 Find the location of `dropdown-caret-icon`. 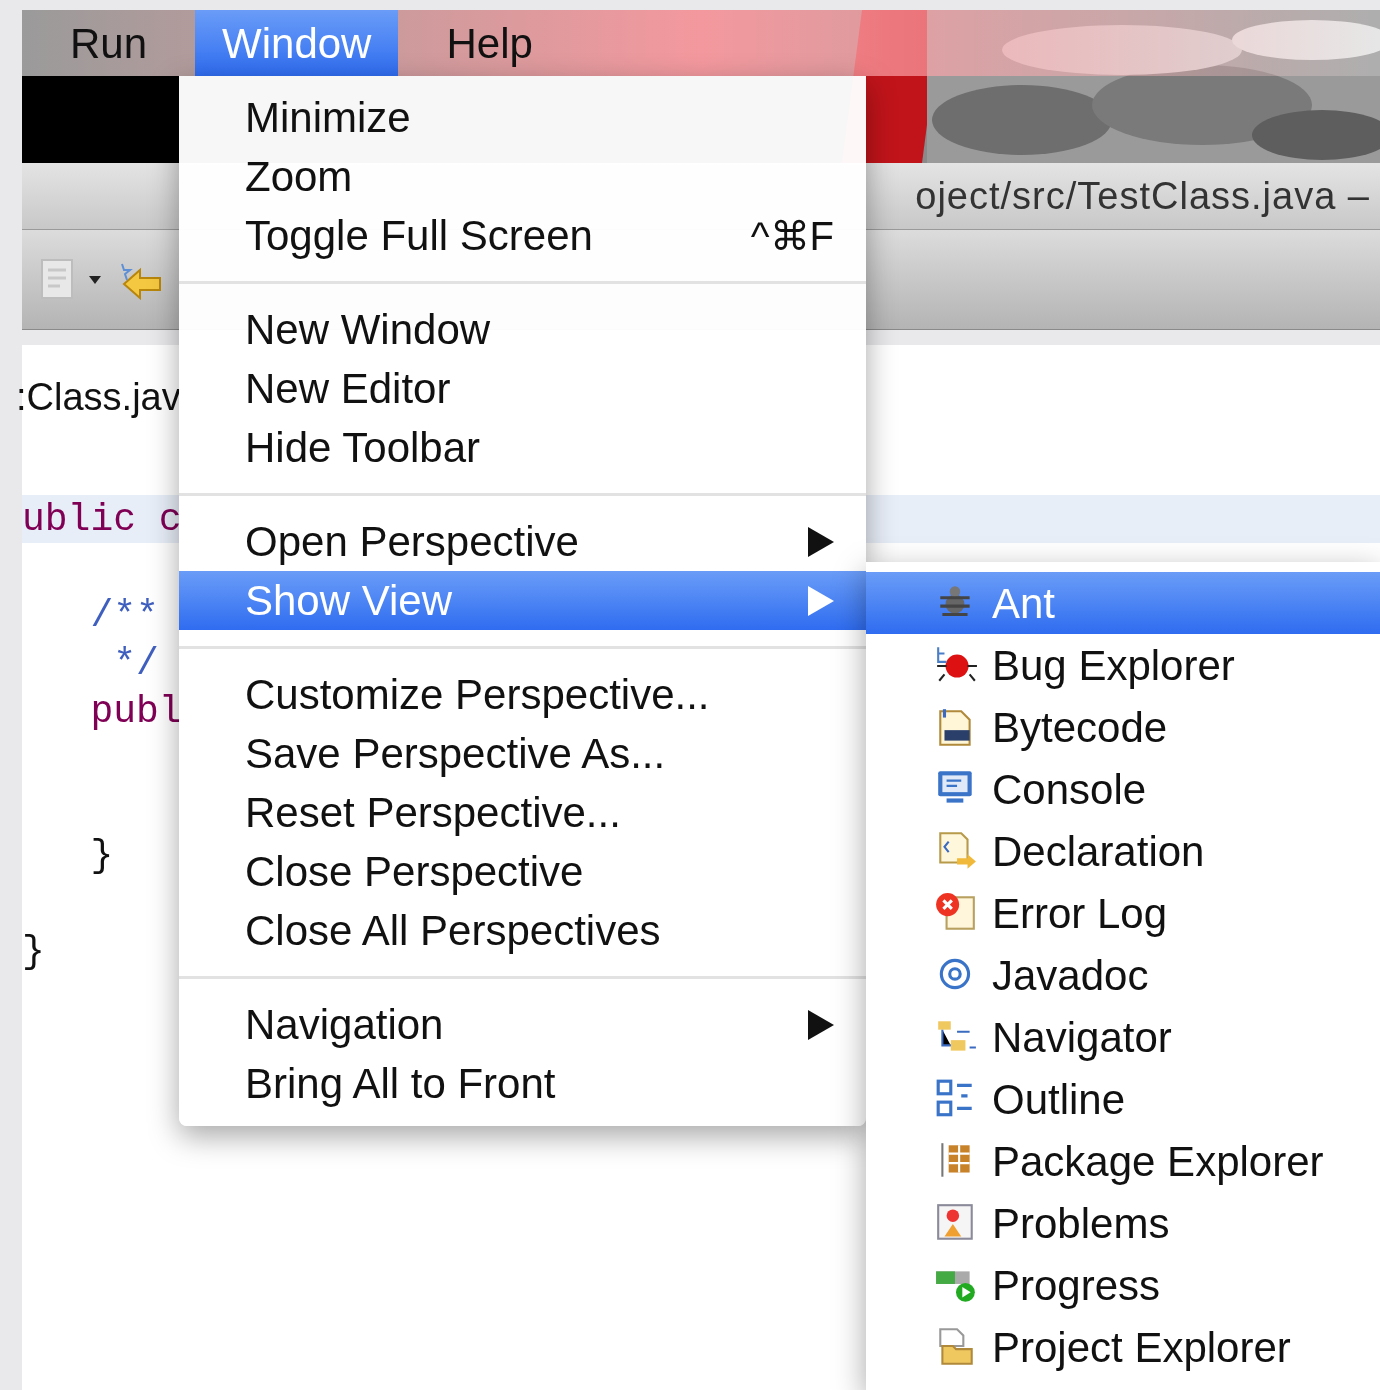

dropdown-caret-icon is located at coordinates (95, 279).